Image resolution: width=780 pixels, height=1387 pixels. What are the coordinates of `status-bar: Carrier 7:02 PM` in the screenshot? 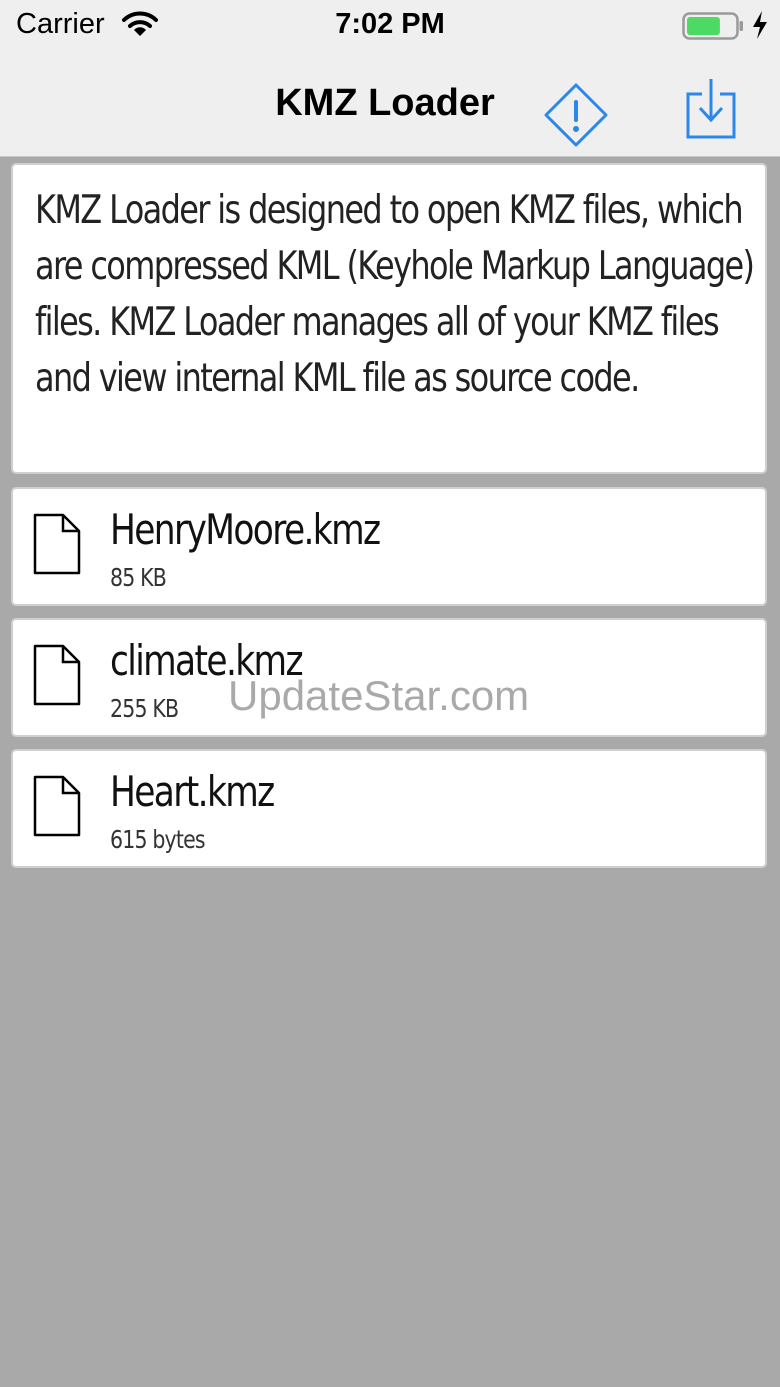 It's located at (390, 26).